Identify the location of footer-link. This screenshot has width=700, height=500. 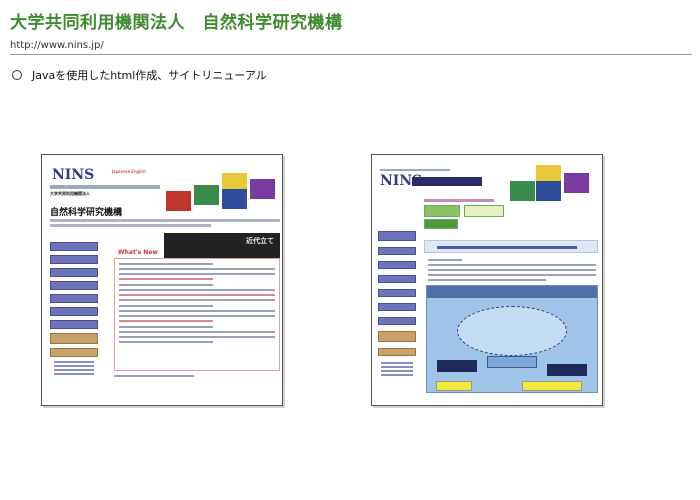
(154, 376).